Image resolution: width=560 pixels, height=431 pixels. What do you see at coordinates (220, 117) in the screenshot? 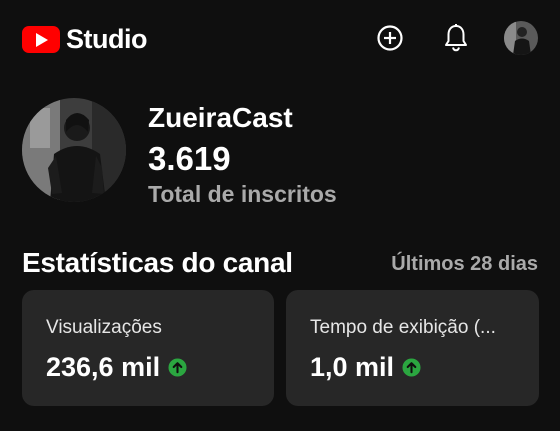
I see `channel-name: ZueiraCast` at bounding box center [220, 117].